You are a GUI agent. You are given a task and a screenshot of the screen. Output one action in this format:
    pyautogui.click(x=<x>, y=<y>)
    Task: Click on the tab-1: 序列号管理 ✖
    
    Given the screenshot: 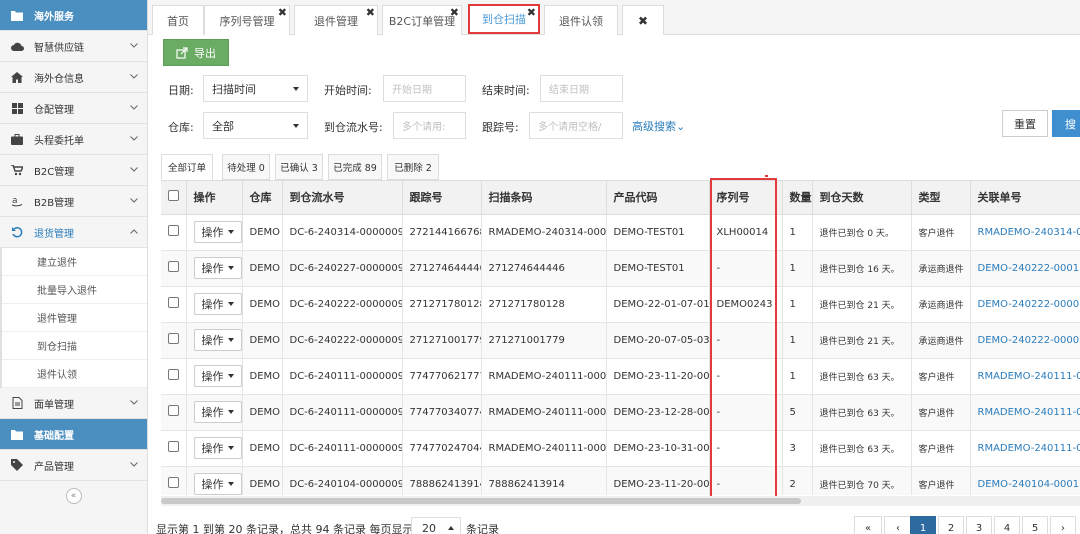 What is the action you would take?
    pyautogui.click(x=247, y=20)
    